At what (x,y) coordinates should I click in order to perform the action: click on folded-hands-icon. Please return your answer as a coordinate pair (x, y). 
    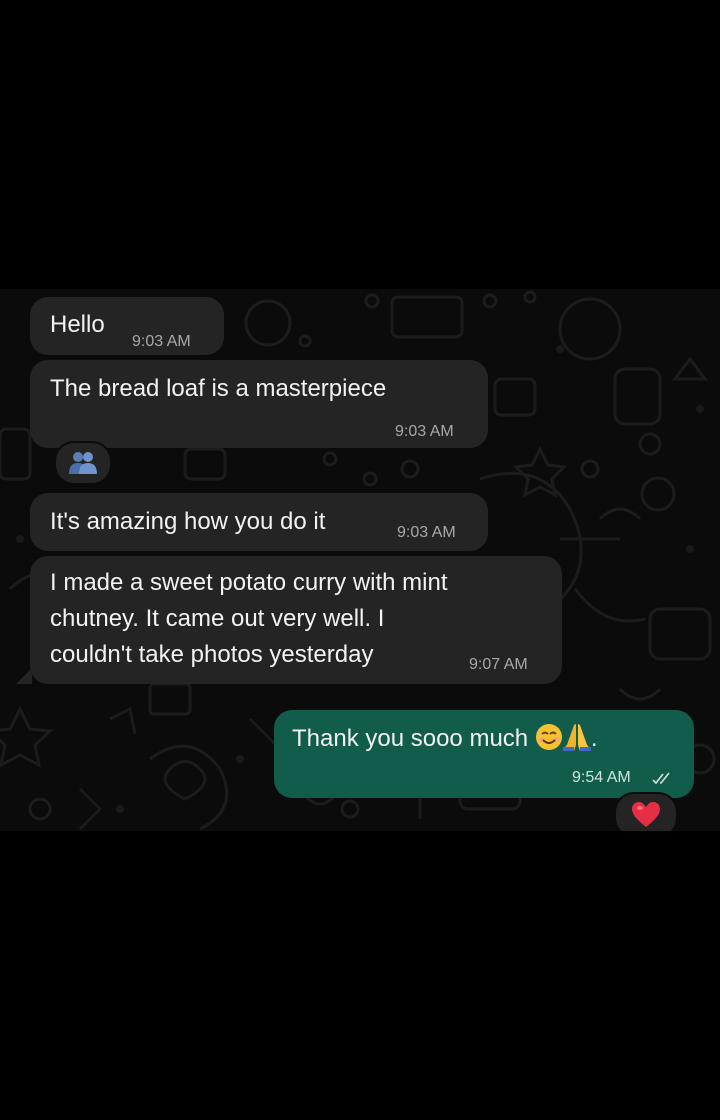
    Looking at the image, I should click on (576, 737).